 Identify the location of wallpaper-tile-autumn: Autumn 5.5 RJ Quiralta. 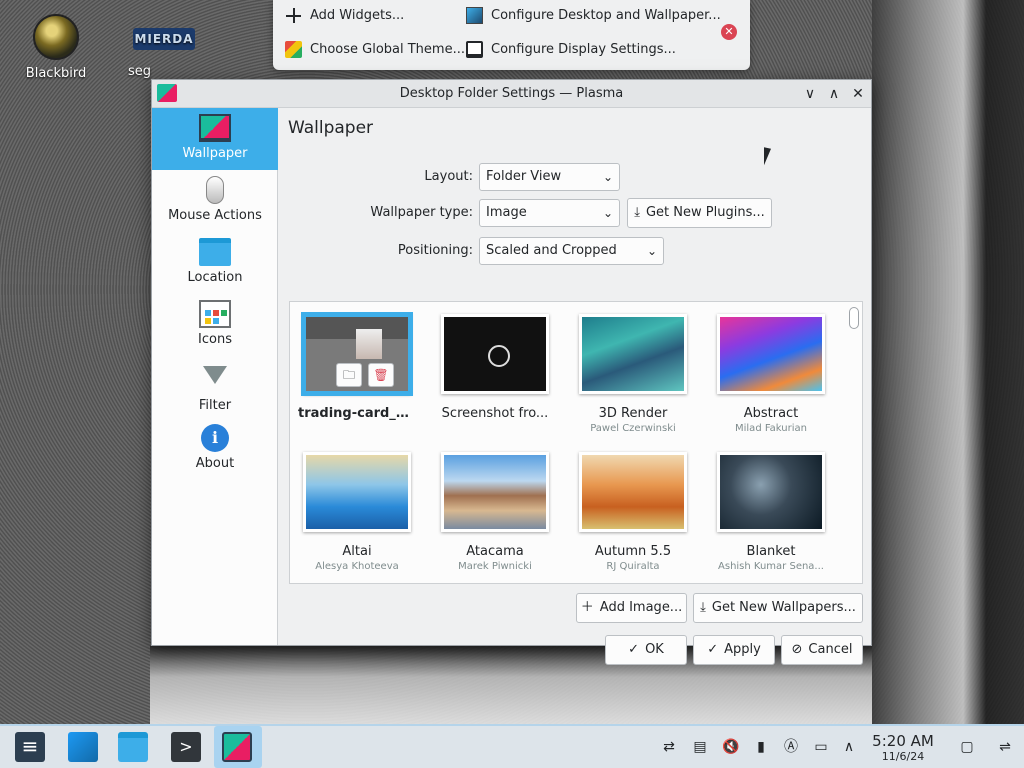
(633, 510).